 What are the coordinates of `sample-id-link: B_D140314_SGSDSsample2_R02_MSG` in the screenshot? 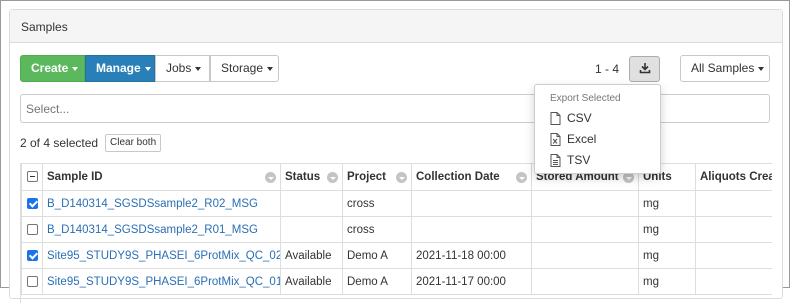 It's located at (152, 204).